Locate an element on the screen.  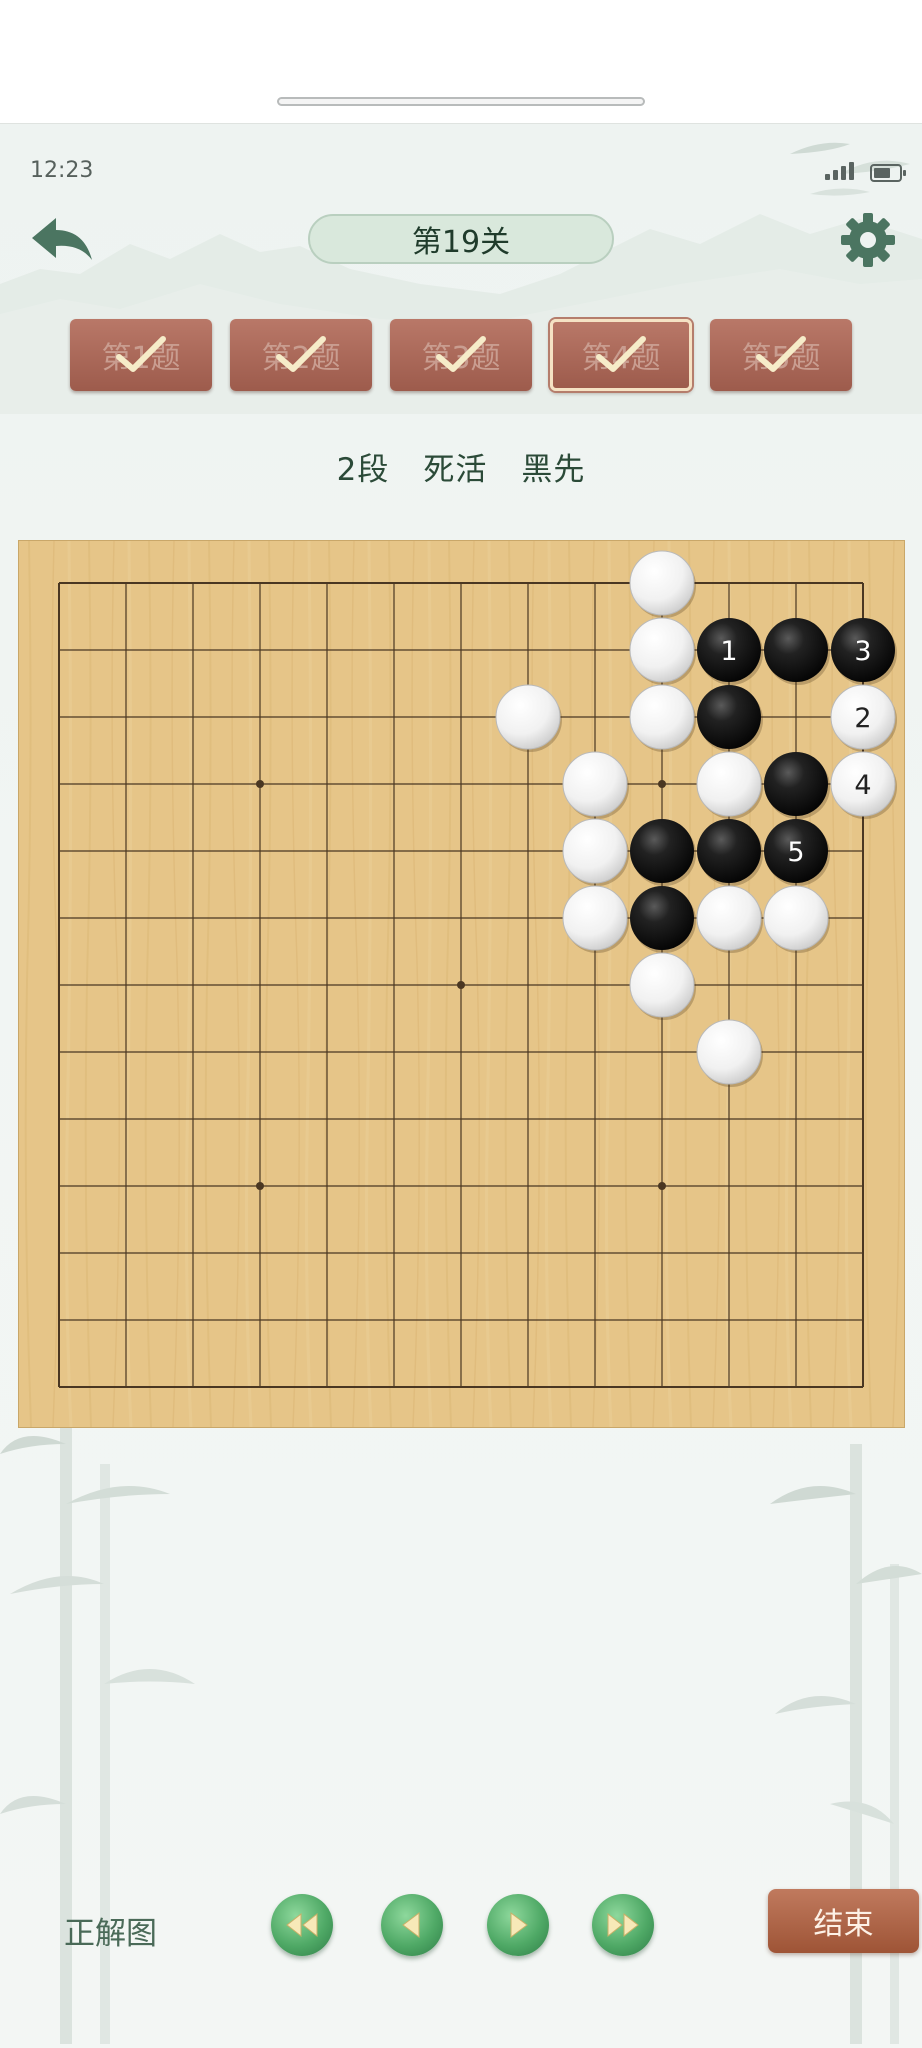
double-right-icon is located at coordinates (623, 1925).